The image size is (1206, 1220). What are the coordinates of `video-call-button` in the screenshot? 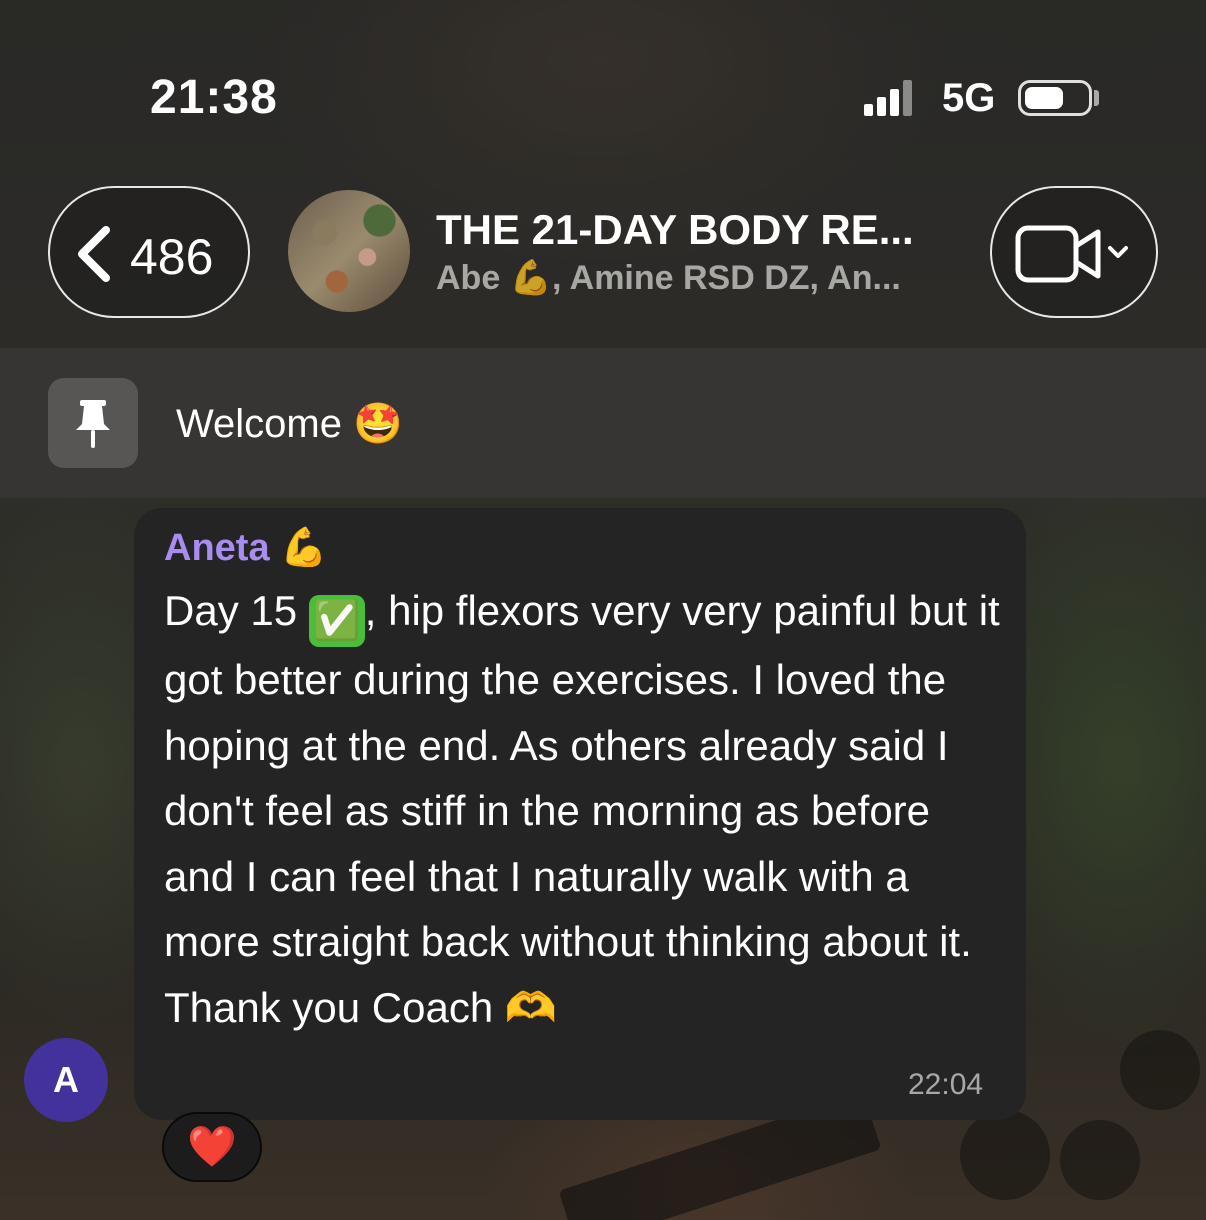 It's located at (1074, 252).